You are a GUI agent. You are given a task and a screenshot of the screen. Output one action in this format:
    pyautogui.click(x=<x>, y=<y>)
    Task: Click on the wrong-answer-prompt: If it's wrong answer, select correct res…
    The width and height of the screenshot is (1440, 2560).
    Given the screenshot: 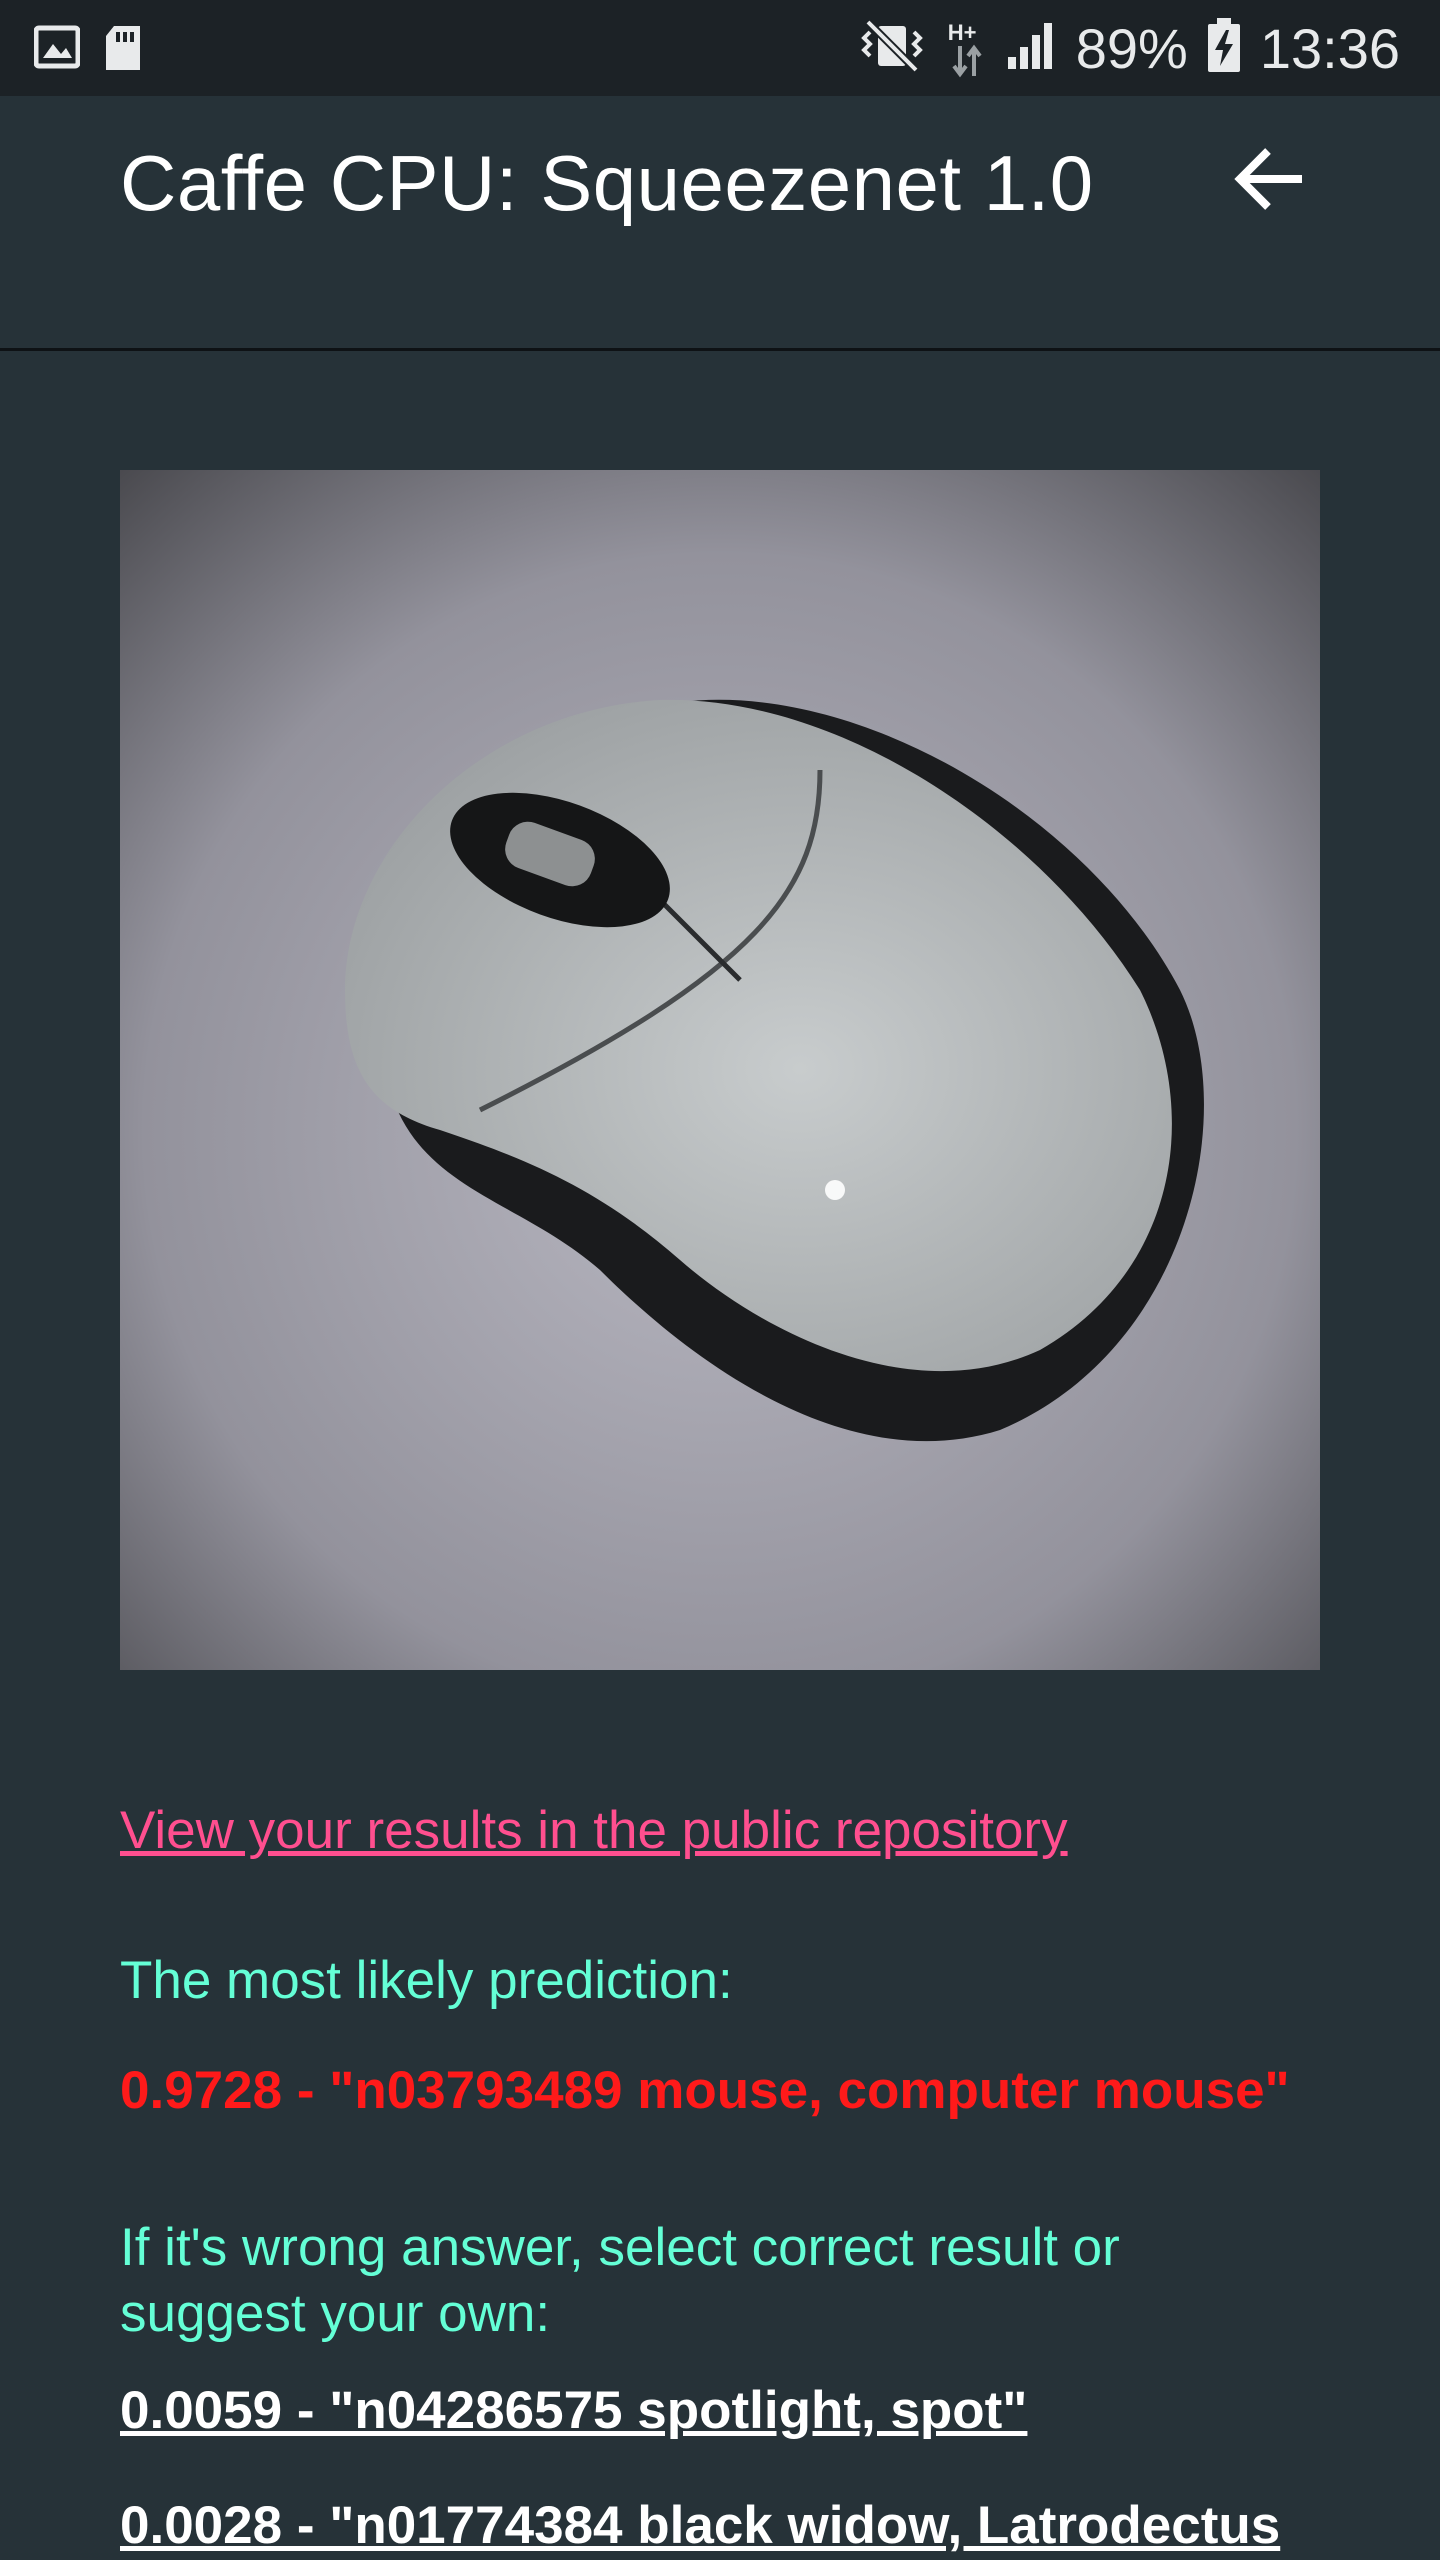 What is the action you would take?
    pyautogui.click(x=620, y=2280)
    